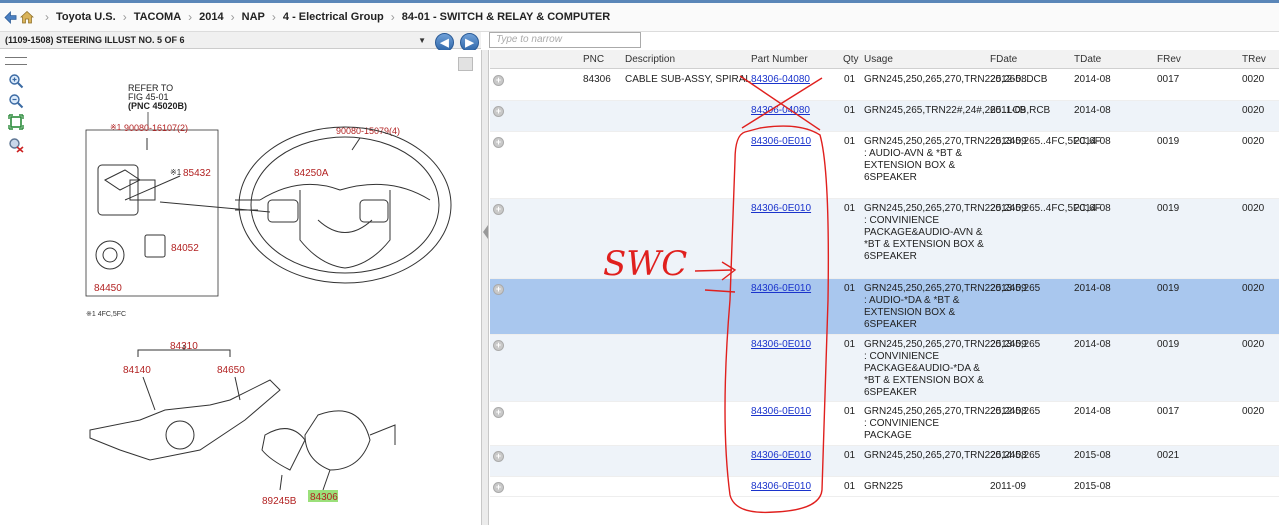  What do you see at coordinates (1168, 455) in the screenshot?
I see `cell-frev: 0021` at bounding box center [1168, 455].